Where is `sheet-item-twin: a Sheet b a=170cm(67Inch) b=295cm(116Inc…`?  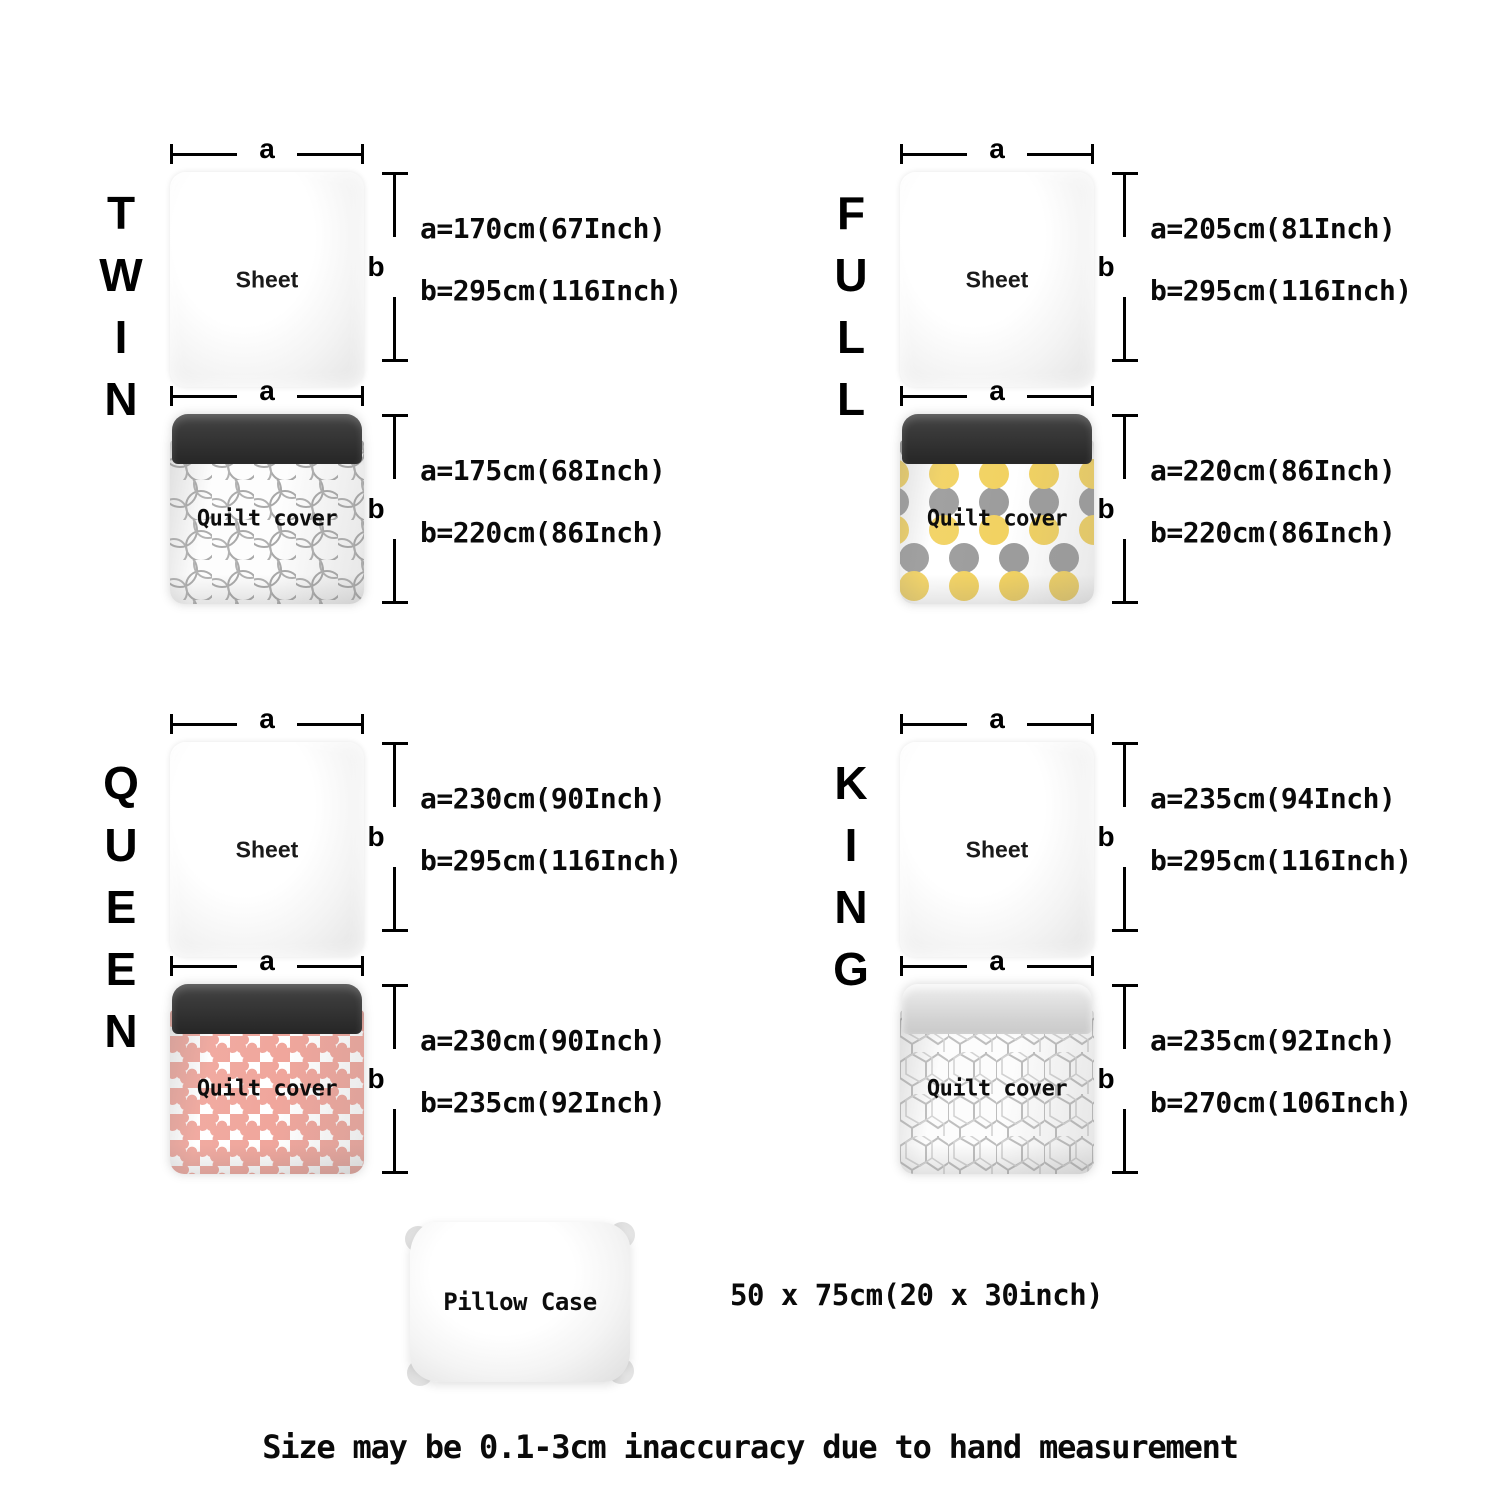 sheet-item-twin: a Sheet b a=170cm(67Inch) b=295cm(116Inc… is located at coordinates (426, 260).